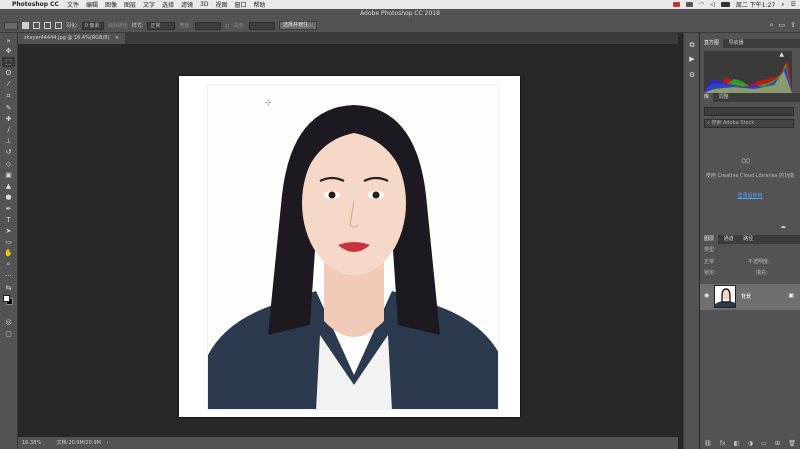 Image resolution: width=800 pixels, height=449 pixels. I want to click on cloud-sync-icon: ☁, so click(783, 226).